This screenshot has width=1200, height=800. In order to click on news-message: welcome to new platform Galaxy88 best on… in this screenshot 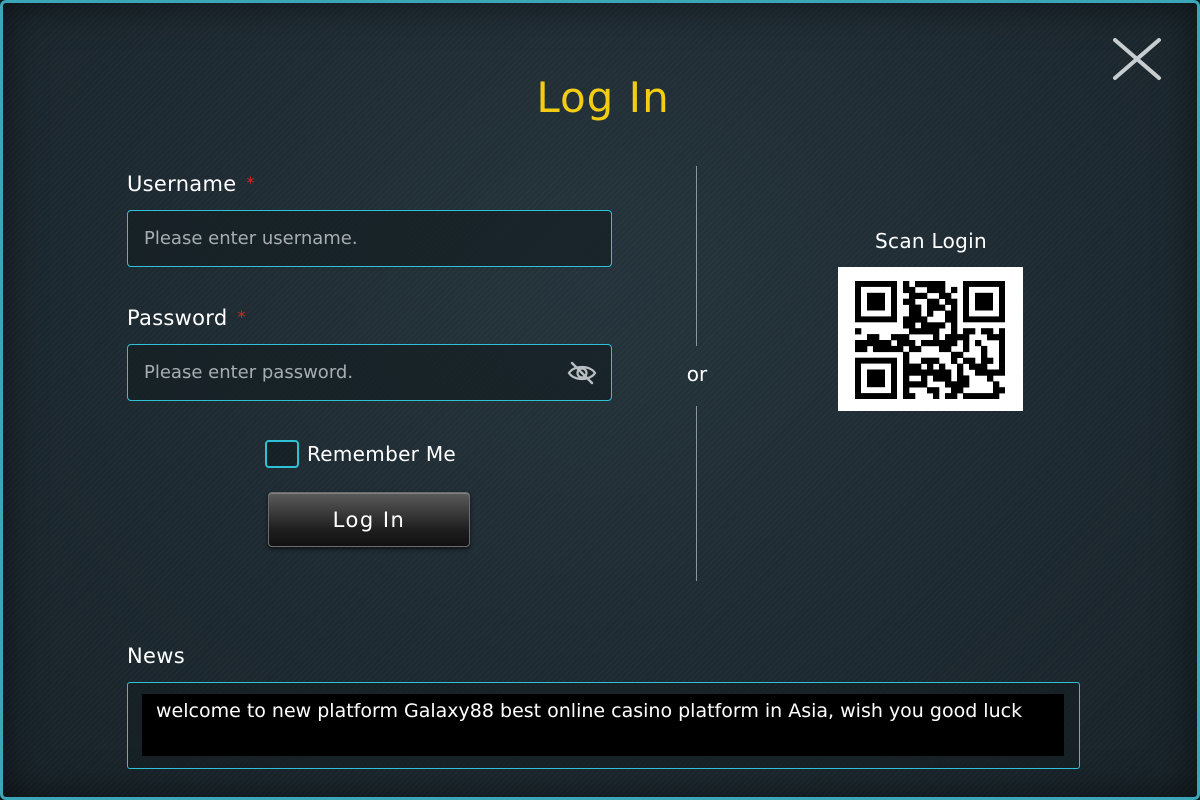, I will do `click(603, 725)`.